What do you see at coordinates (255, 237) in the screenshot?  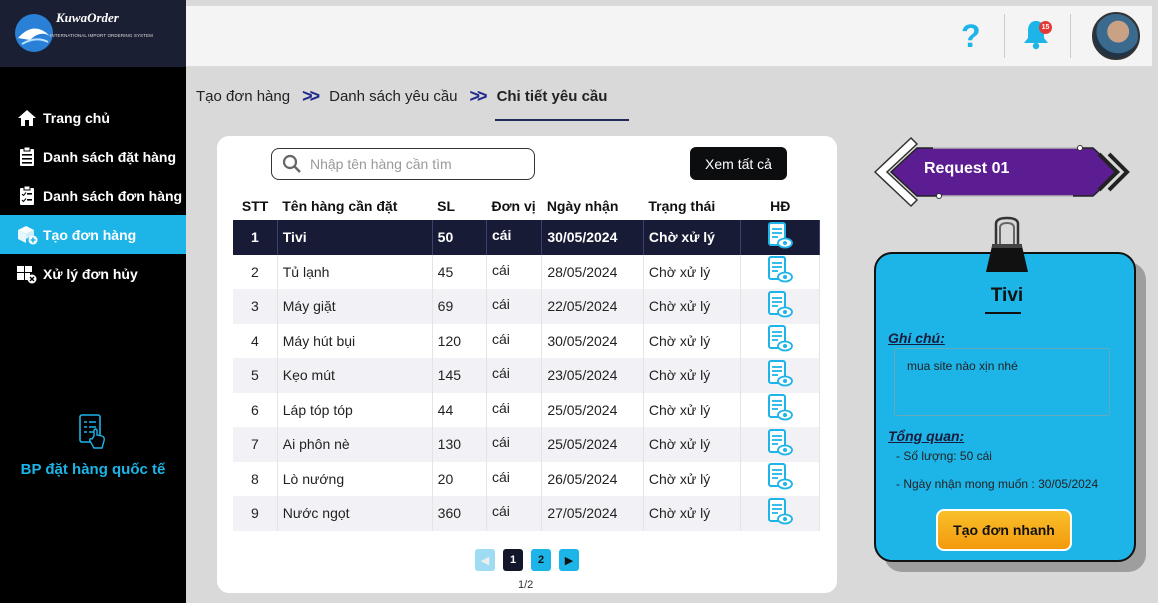 I see `cell-stt: 1` at bounding box center [255, 237].